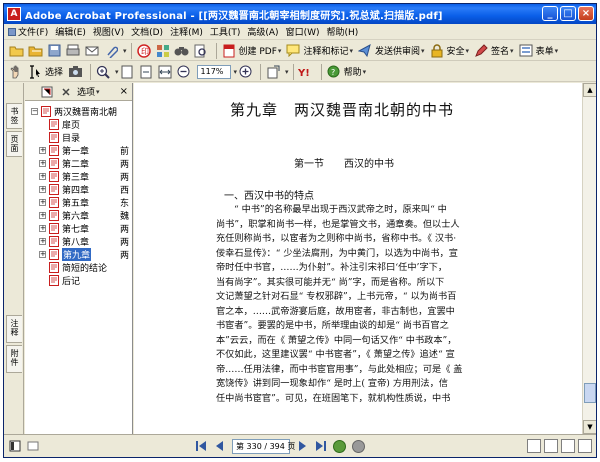  What do you see at coordinates (78, 163) in the screenshot?
I see `bookmark-item: + 第二章 两` at bounding box center [78, 163].